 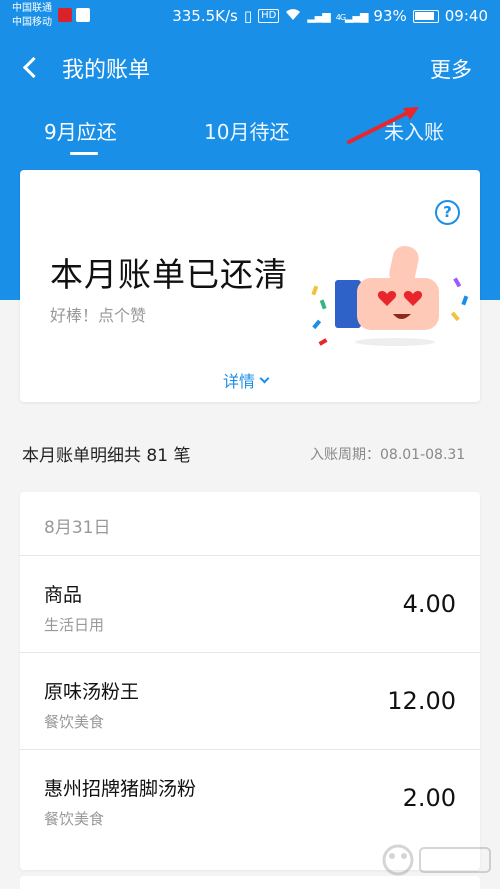 I want to click on page-title: 我的账单, so click(x=106, y=70).